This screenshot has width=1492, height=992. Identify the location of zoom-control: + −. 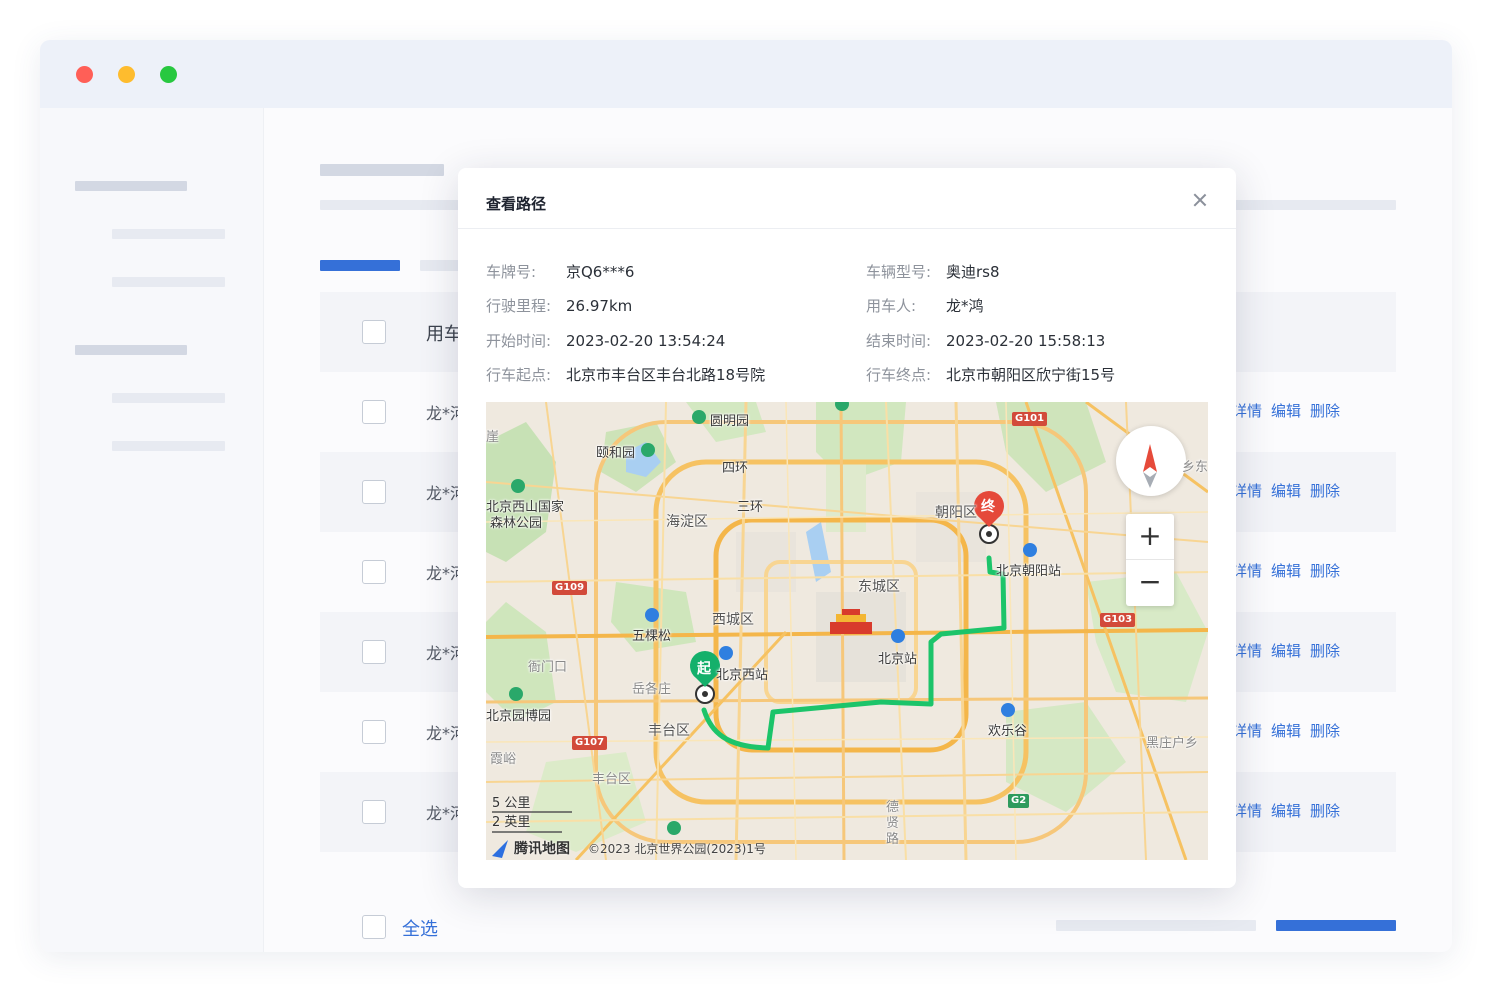
(1150, 560).